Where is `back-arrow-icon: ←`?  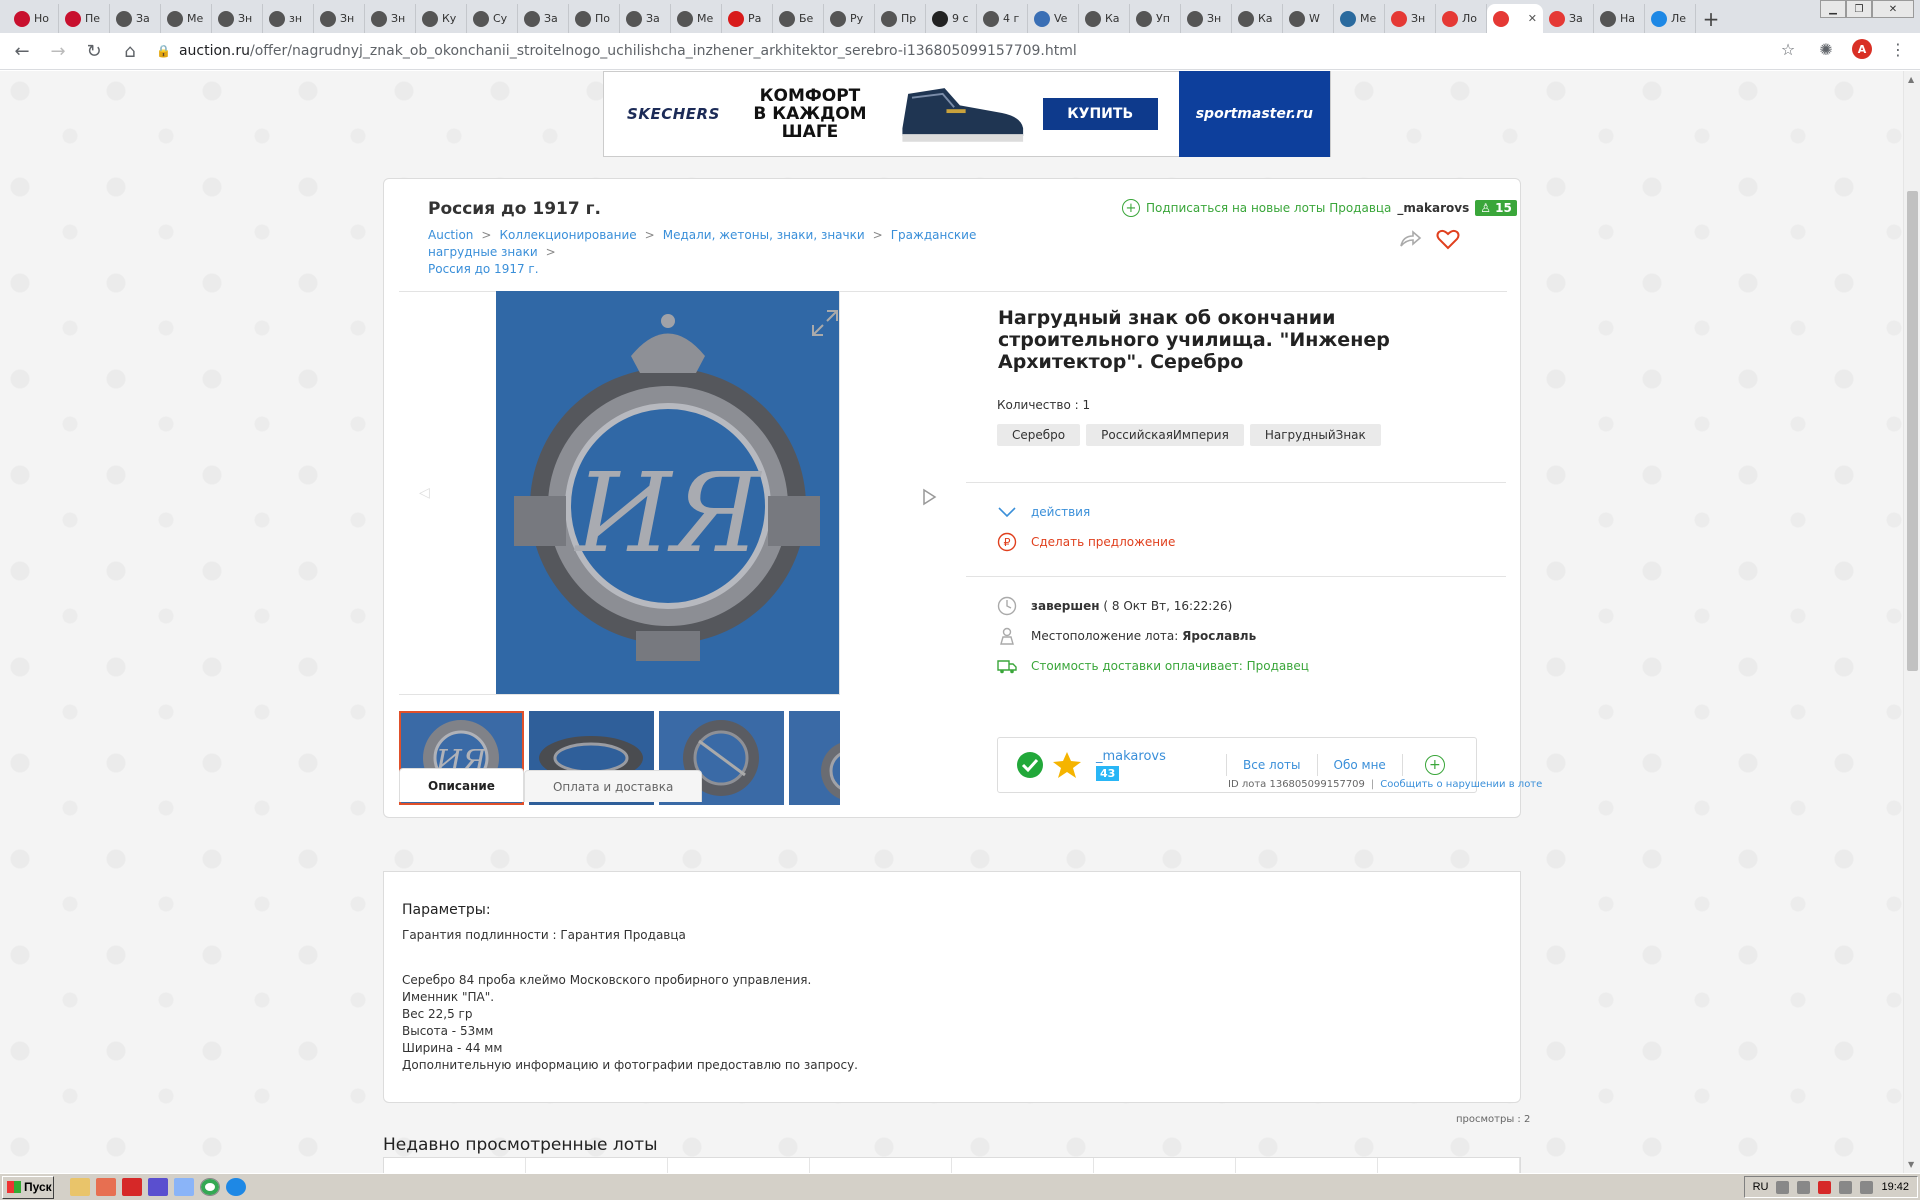 back-arrow-icon: ← is located at coordinates (22, 51).